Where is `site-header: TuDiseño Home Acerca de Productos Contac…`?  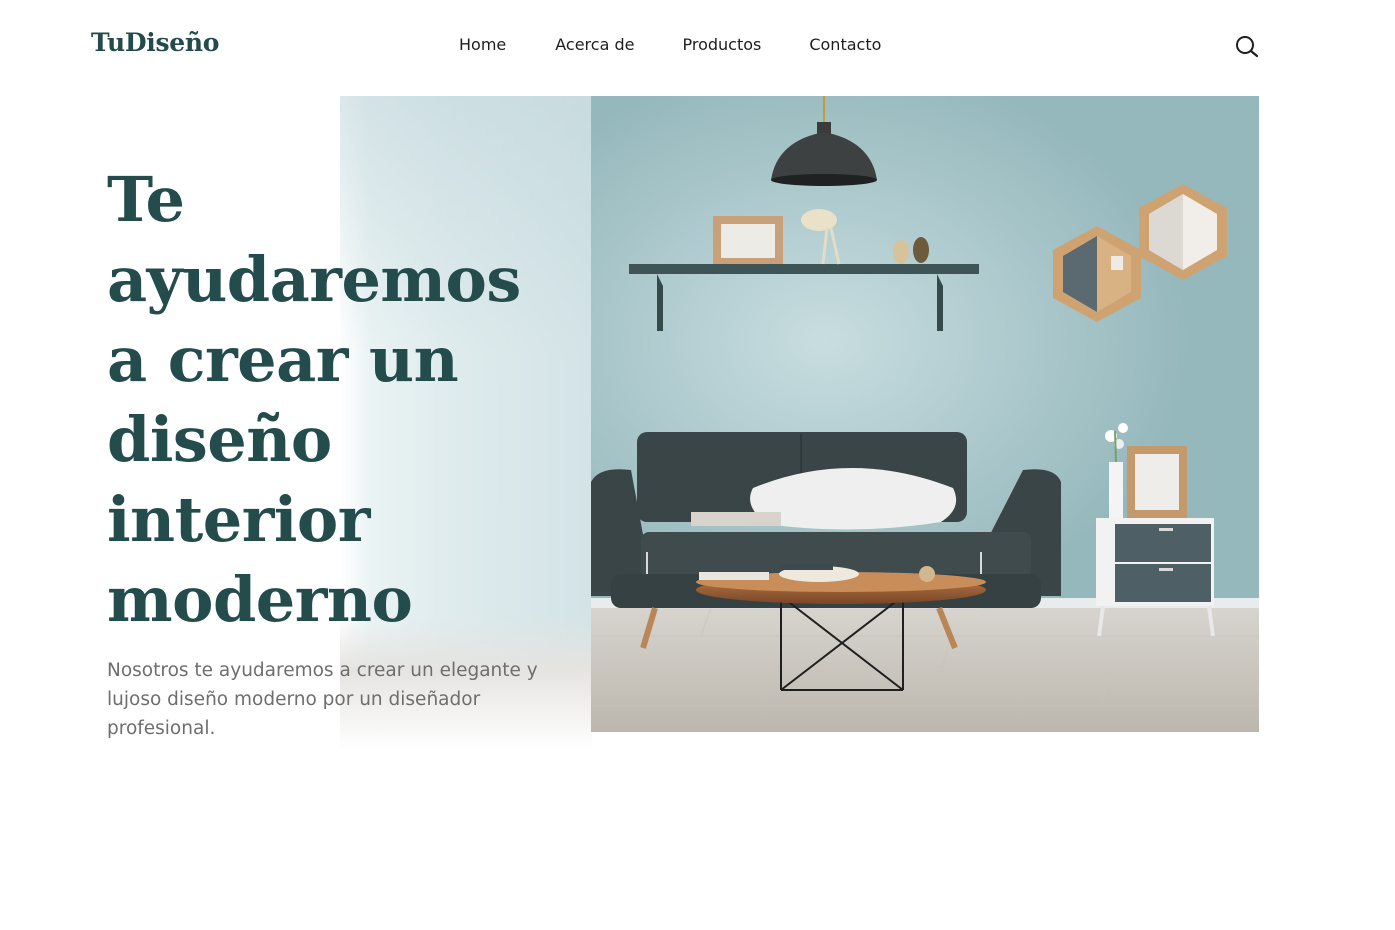
site-header: TuDiseño Home Acerca de Productos Contac… is located at coordinates (697, 48).